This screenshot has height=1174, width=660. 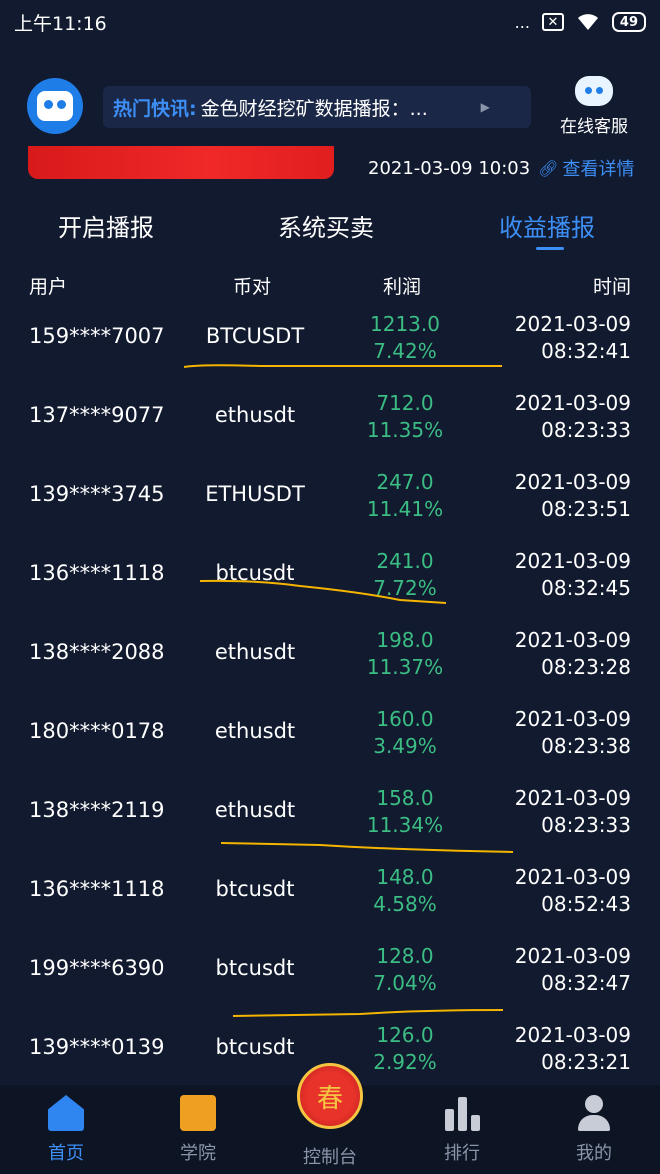 What do you see at coordinates (405, 324) in the screenshot?
I see `profit-amount: 1213.0` at bounding box center [405, 324].